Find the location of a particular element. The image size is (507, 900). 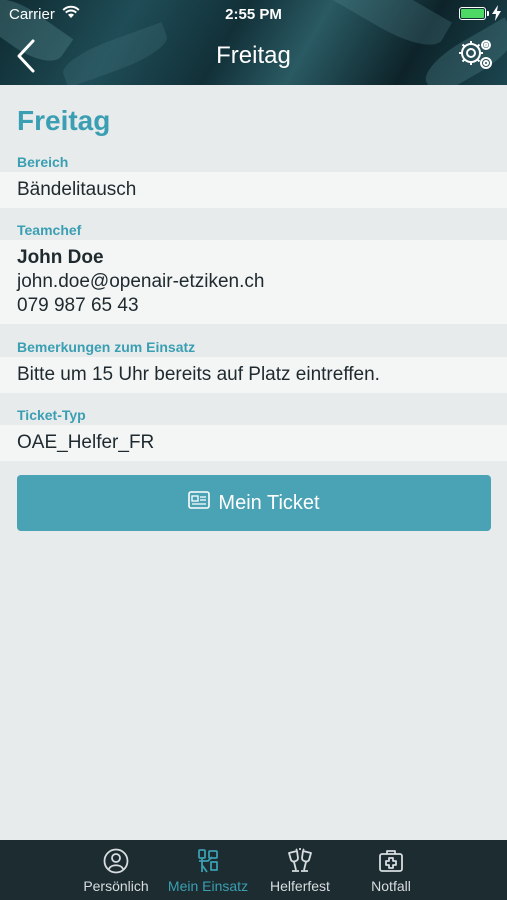

bereich-value: Bändelitausch is located at coordinates (77, 189).